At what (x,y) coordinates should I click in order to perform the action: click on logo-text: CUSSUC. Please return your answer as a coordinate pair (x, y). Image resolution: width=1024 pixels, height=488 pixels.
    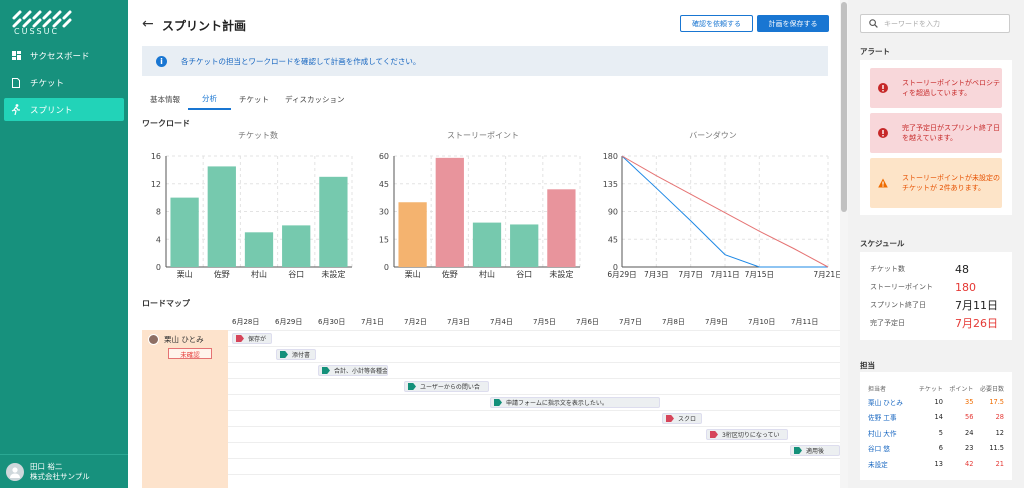
    Looking at the image, I should click on (37, 31).